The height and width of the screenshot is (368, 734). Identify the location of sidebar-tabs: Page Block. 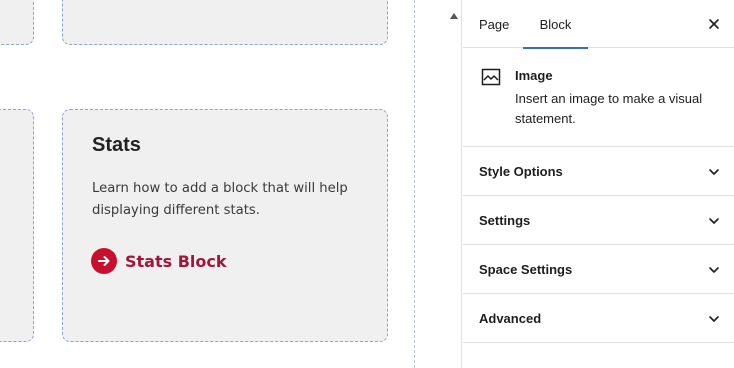
(598, 24).